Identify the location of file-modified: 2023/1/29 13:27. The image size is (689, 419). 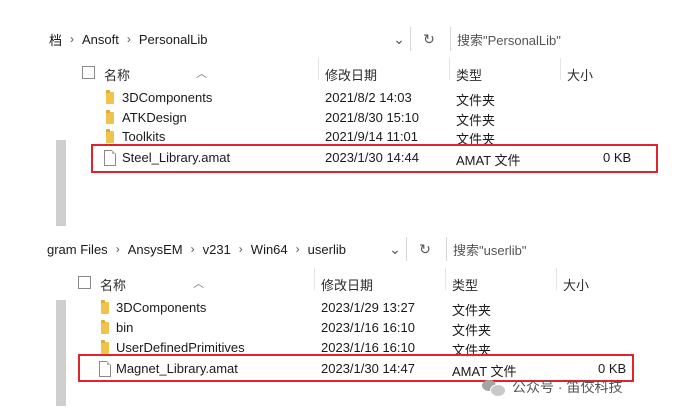
(368, 307).